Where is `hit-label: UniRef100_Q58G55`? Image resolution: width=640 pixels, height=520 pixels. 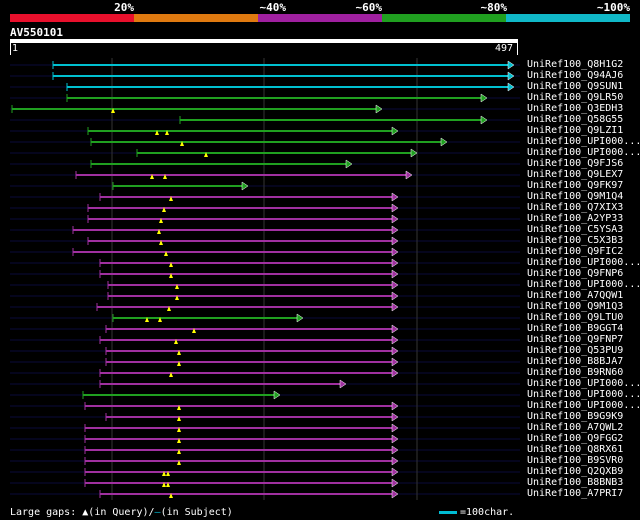
hit-label: UniRef100_Q58G55 is located at coordinates (575, 119).